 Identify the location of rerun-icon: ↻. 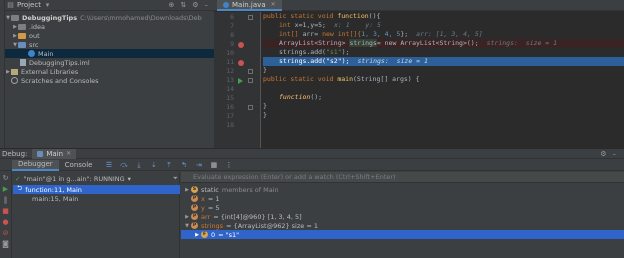
(5, 178).